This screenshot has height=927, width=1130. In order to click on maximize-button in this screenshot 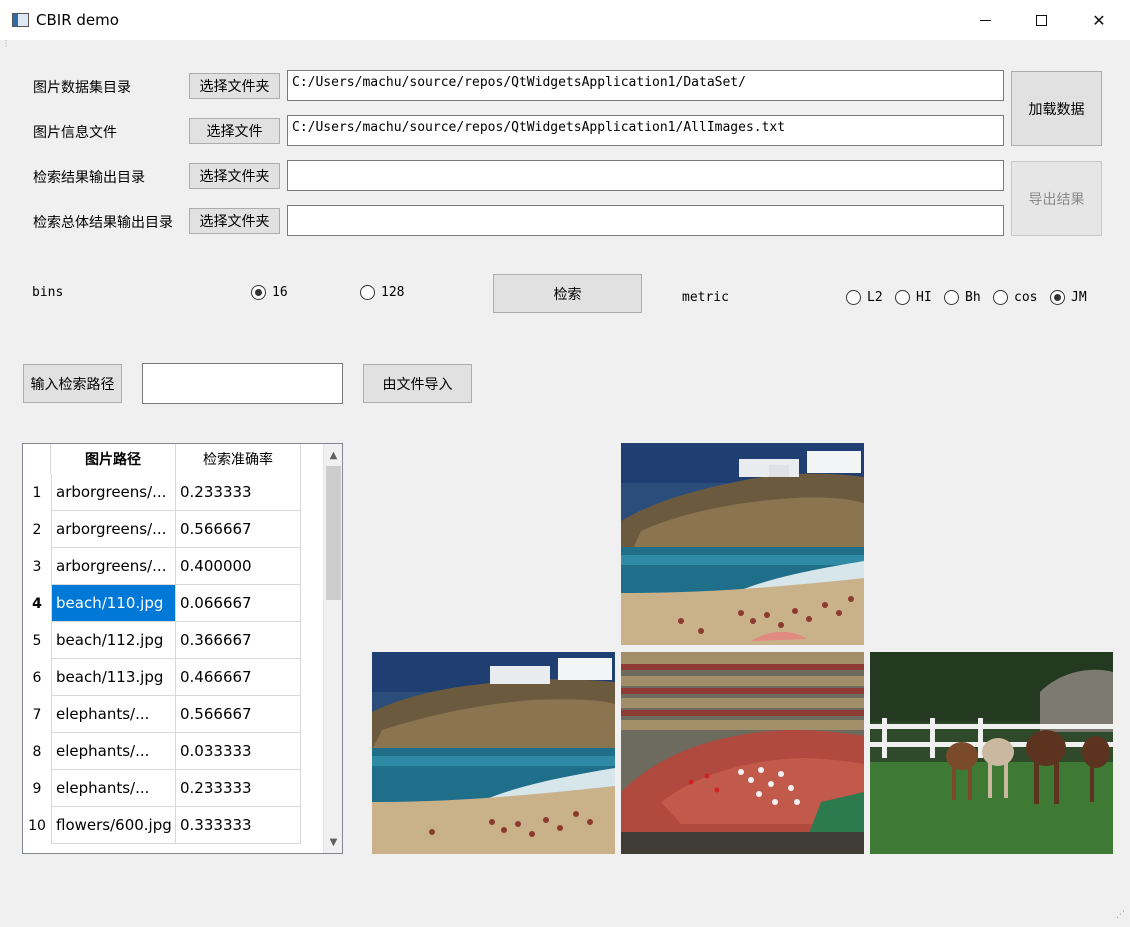, I will do `click(1041, 20)`.